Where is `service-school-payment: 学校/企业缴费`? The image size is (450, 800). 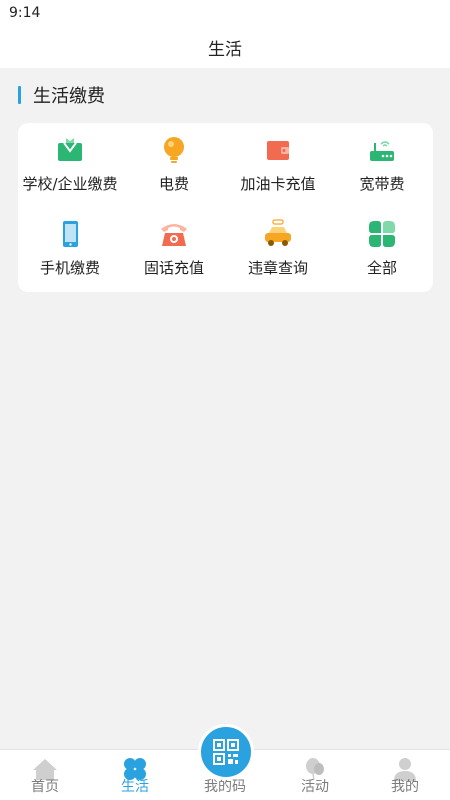 service-school-payment: 学校/企业缴费 is located at coordinates (70, 163).